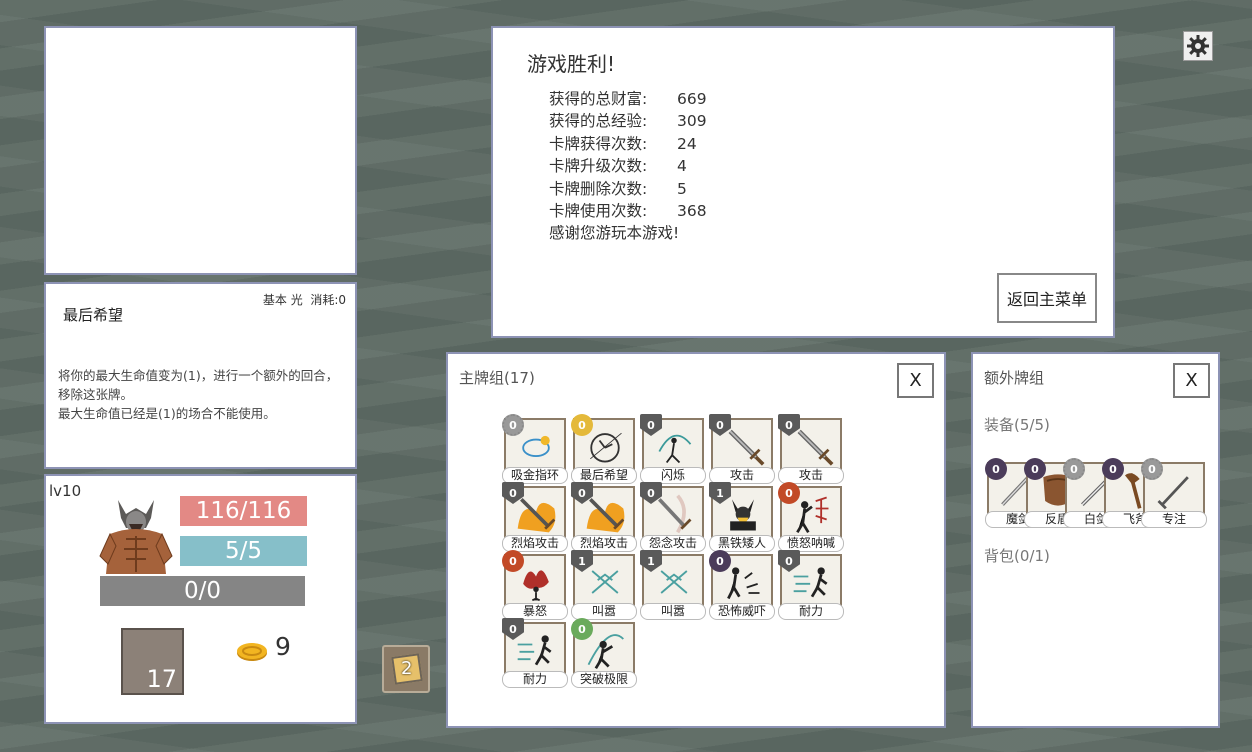 This screenshot has height=752, width=1252. I want to click on card-title: 最后希望, so click(93, 315).